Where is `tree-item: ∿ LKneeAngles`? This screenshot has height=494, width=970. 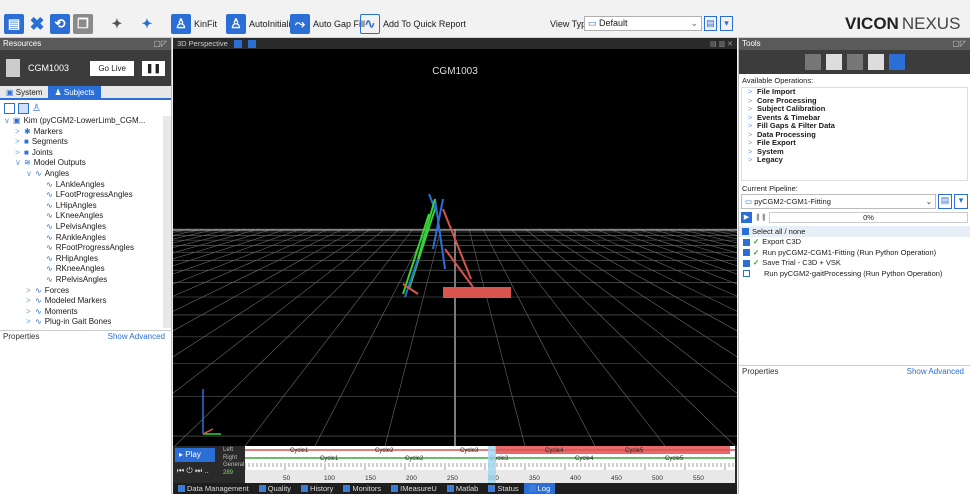 tree-item: ∿ LKneeAngles is located at coordinates (83, 216).